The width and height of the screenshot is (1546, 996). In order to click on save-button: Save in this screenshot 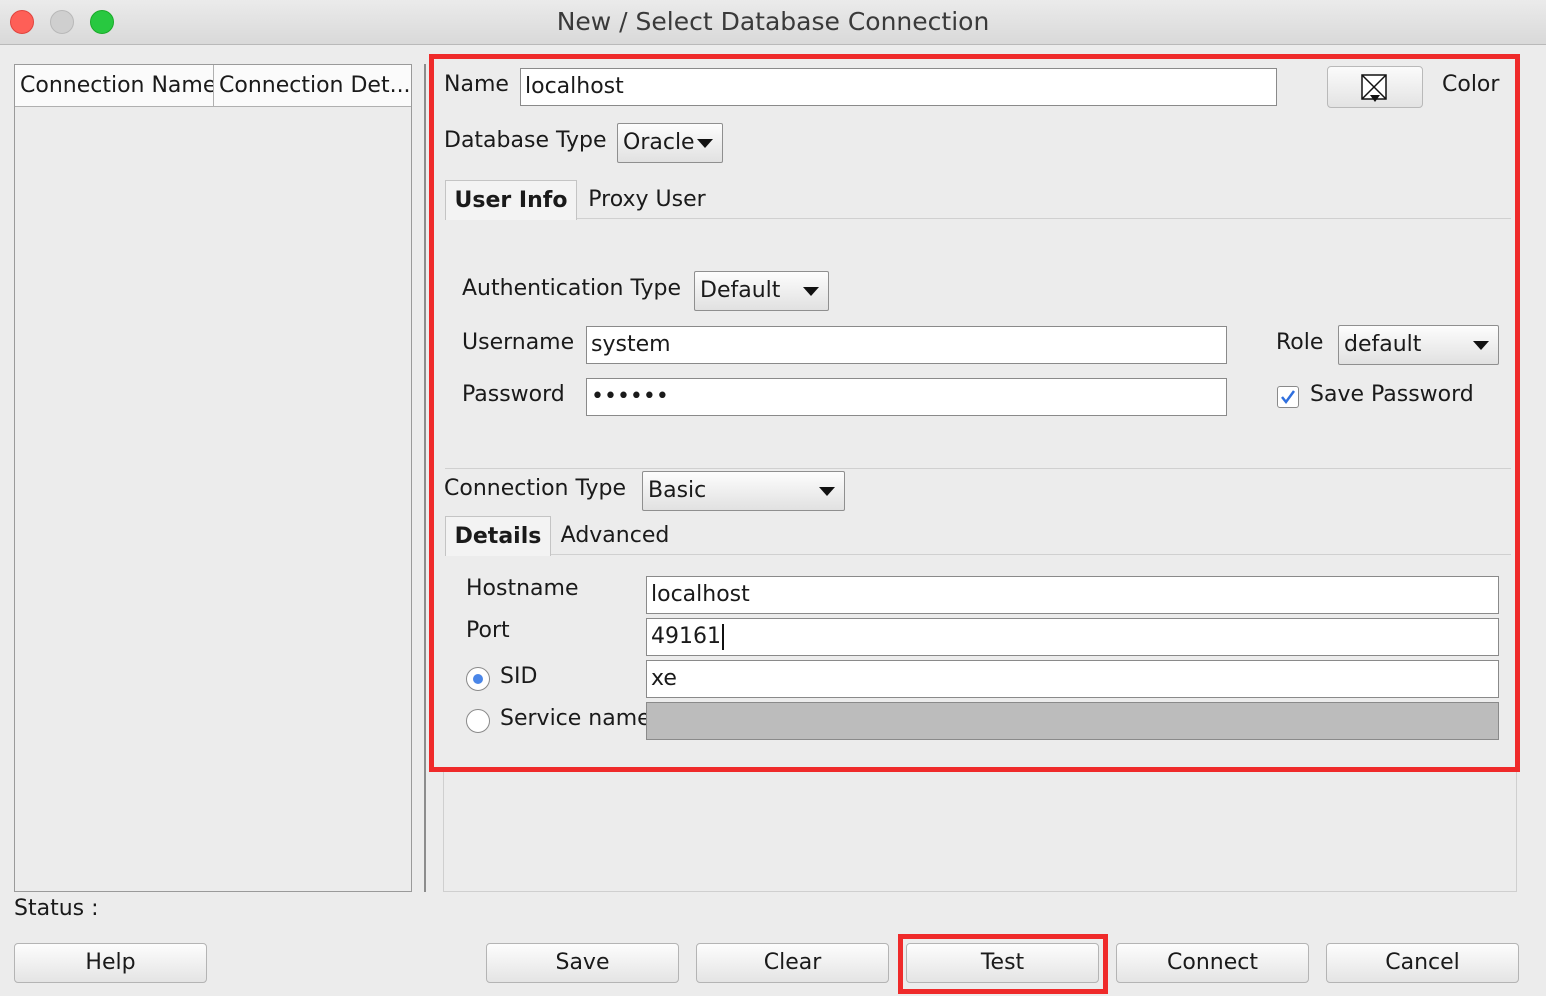, I will do `click(582, 963)`.